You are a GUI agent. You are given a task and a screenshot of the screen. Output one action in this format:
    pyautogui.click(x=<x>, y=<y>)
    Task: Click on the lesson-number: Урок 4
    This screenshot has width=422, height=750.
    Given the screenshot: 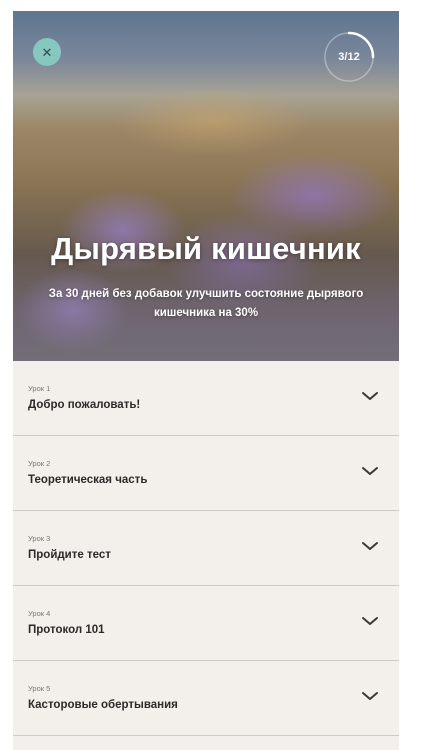 What is the action you would take?
    pyautogui.click(x=39, y=613)
    